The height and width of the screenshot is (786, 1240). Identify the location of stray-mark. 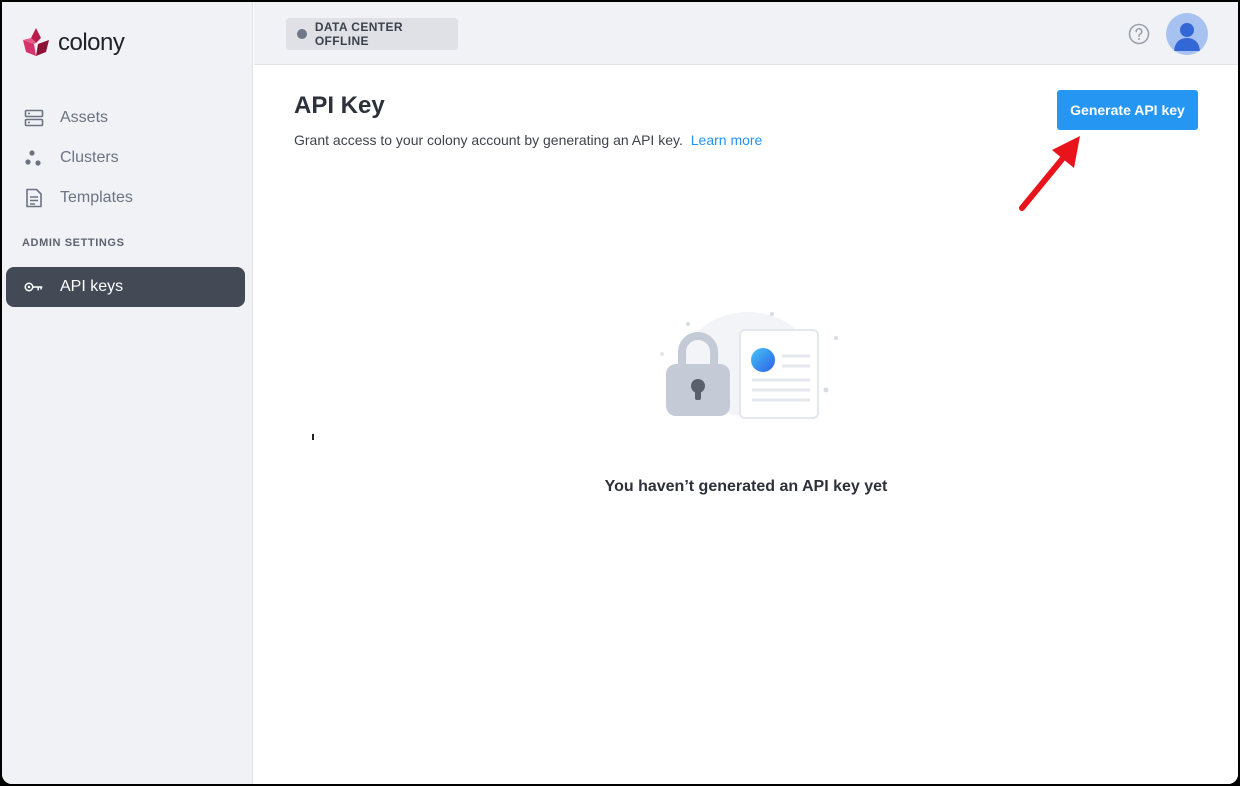
(313, 437).